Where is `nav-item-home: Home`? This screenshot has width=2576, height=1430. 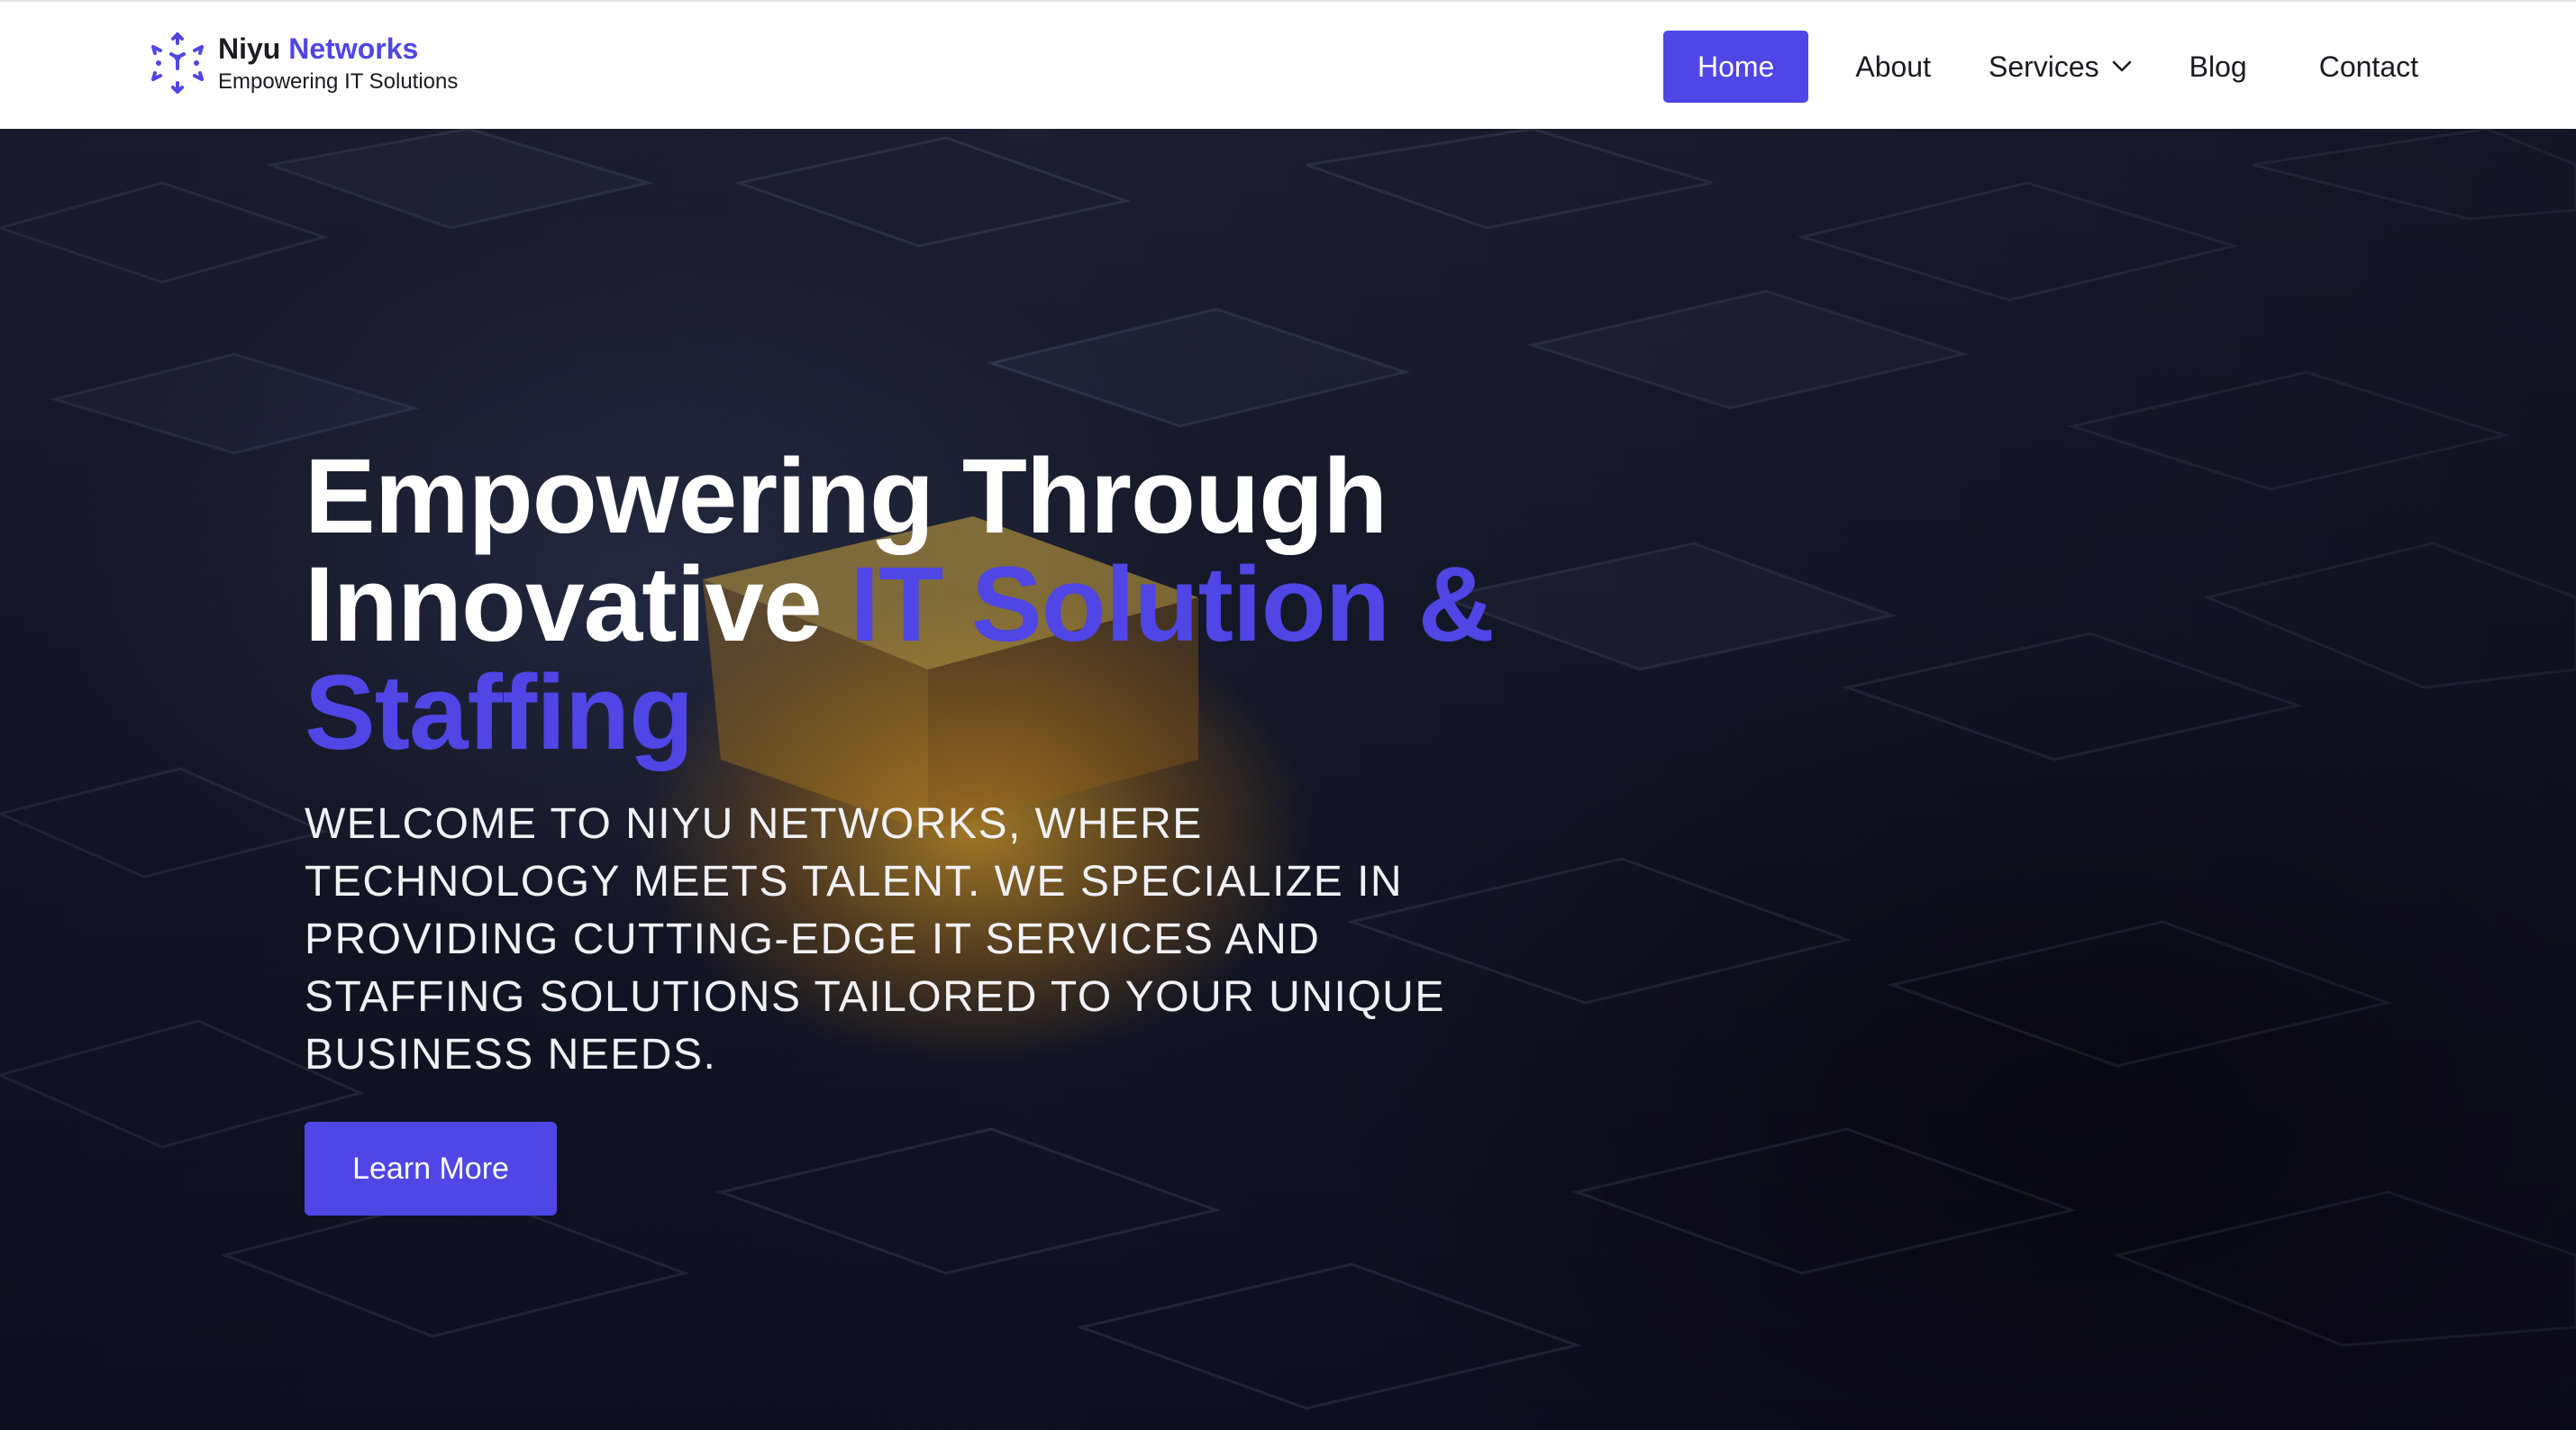 nav-item-home: Home is located at coordinates (1735, 67).